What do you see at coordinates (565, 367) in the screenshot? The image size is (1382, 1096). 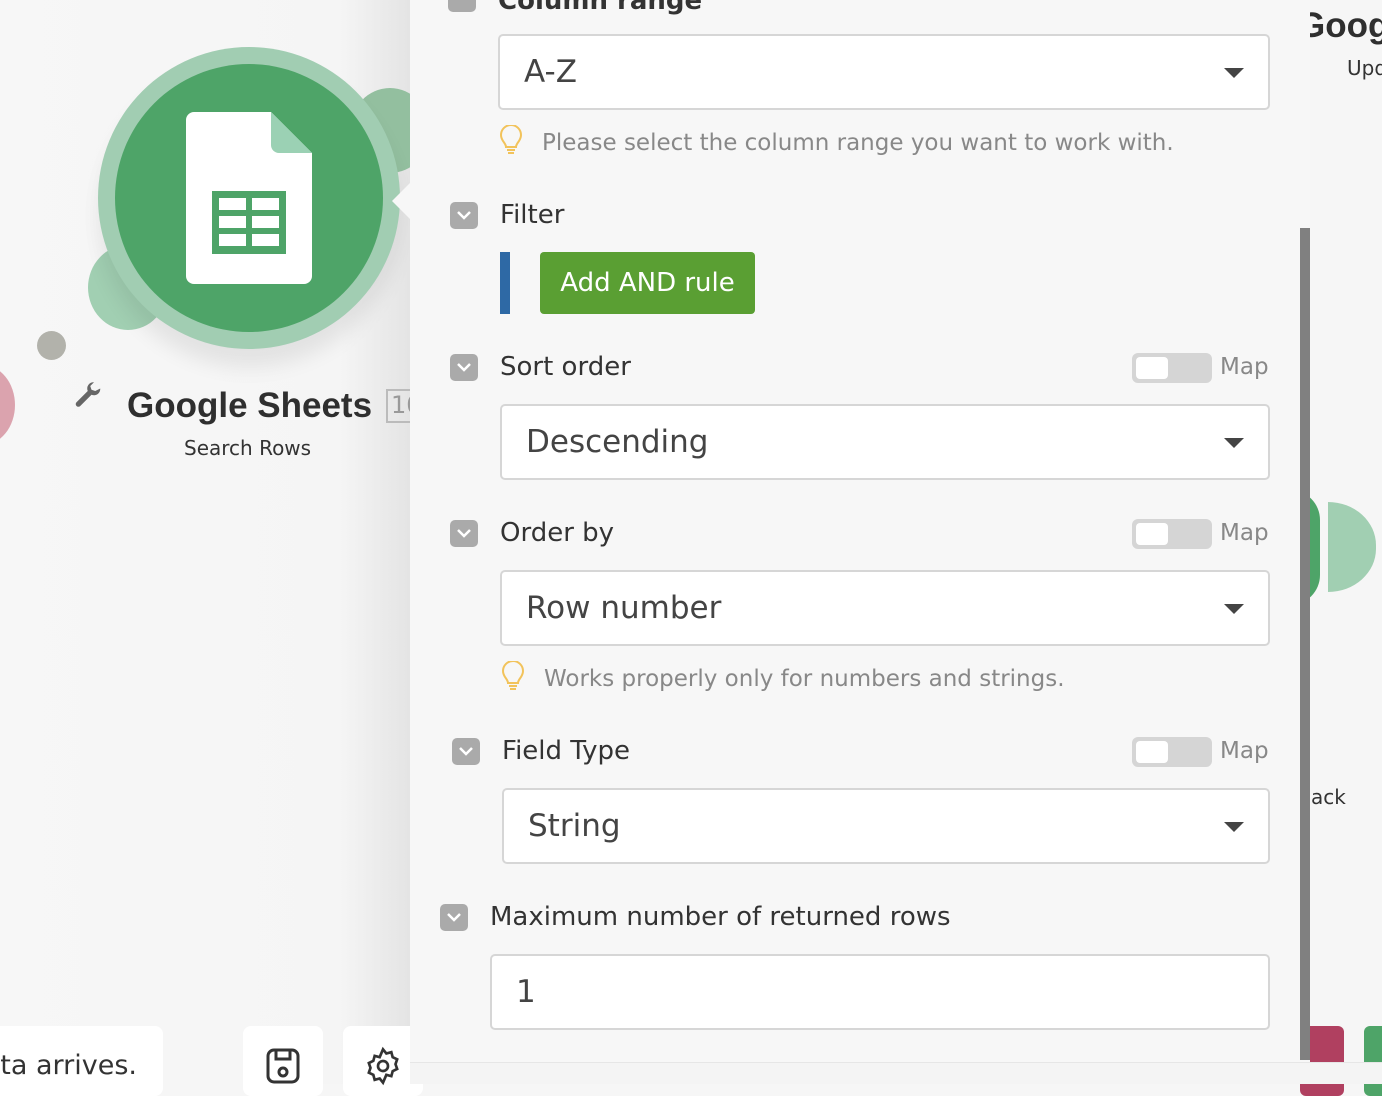 I see `sort-order-label: Sort order` at bounding box center [565, 367].